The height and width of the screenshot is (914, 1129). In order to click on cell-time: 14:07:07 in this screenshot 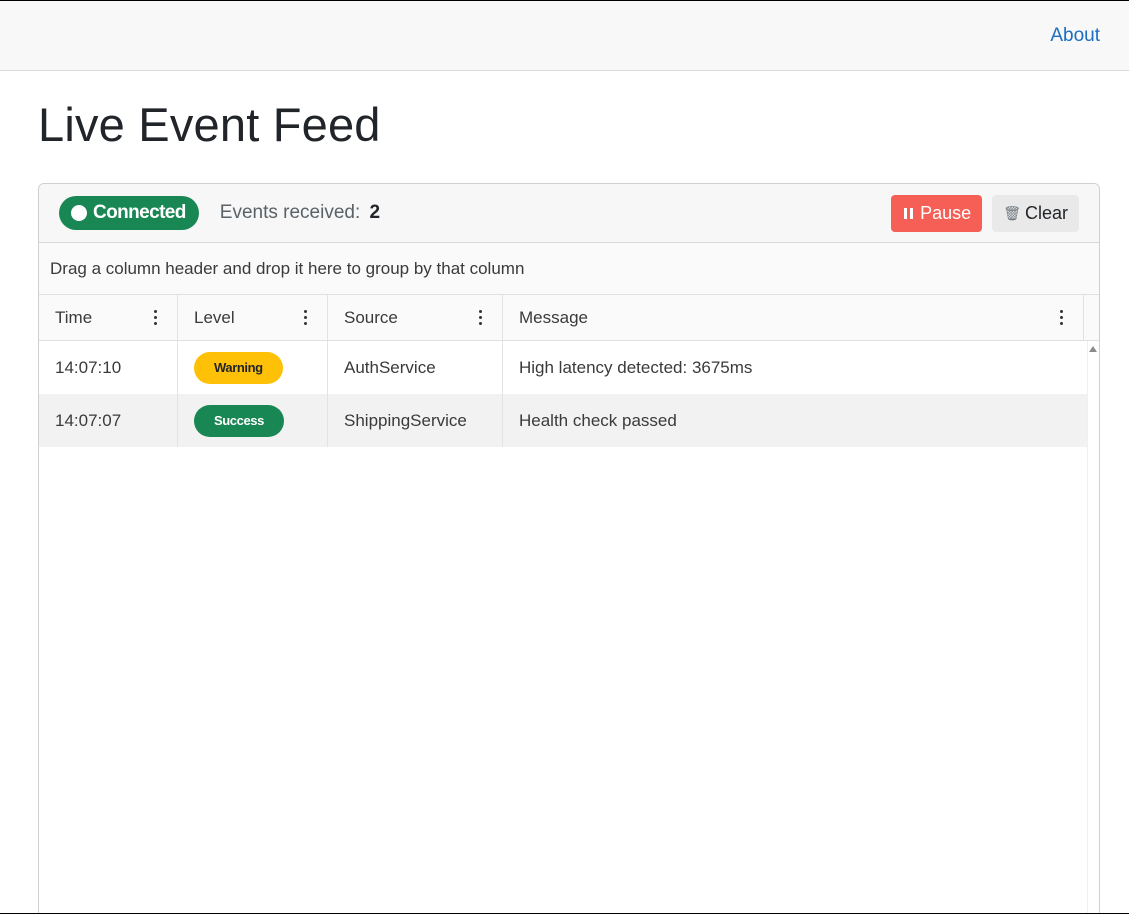, I will do `click(108, 420)`.